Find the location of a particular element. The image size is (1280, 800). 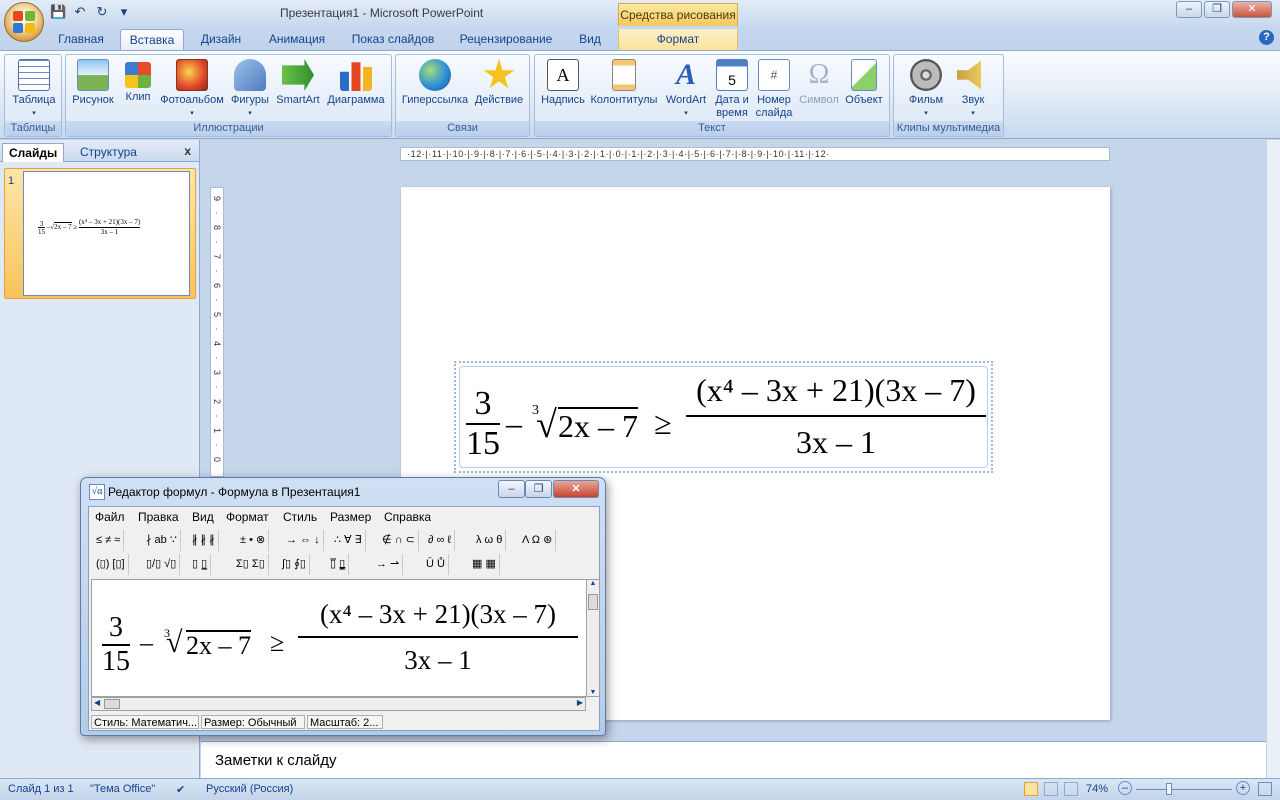

scroll-left-icon: ◀ is located at coordinates (97, 702).